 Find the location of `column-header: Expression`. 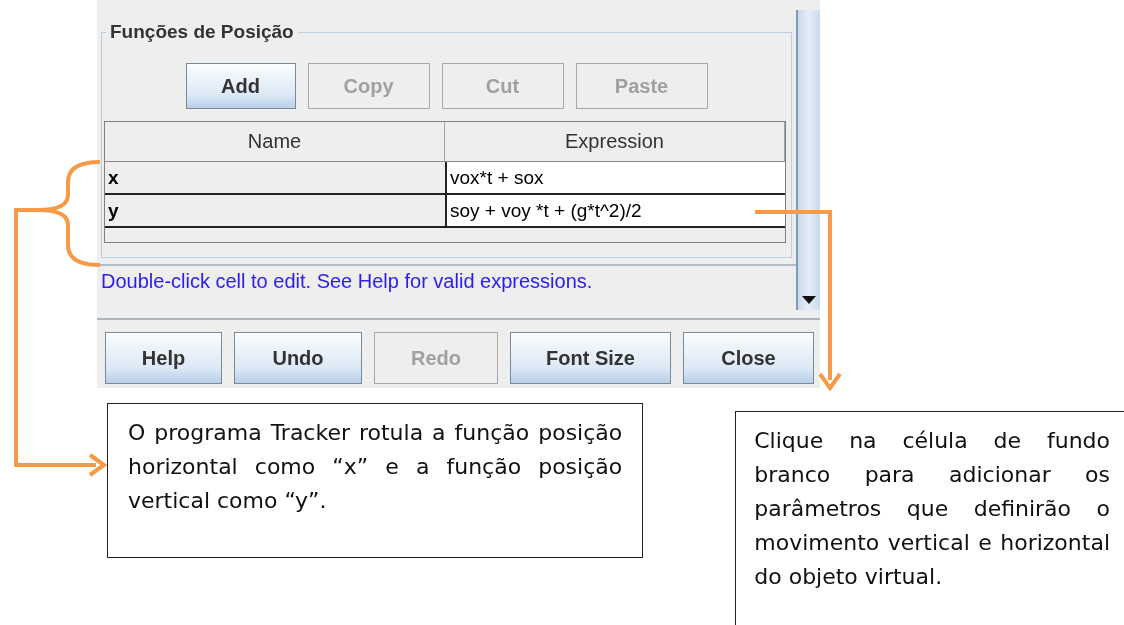

column-header: Expression is located at coordinates (615, 142).